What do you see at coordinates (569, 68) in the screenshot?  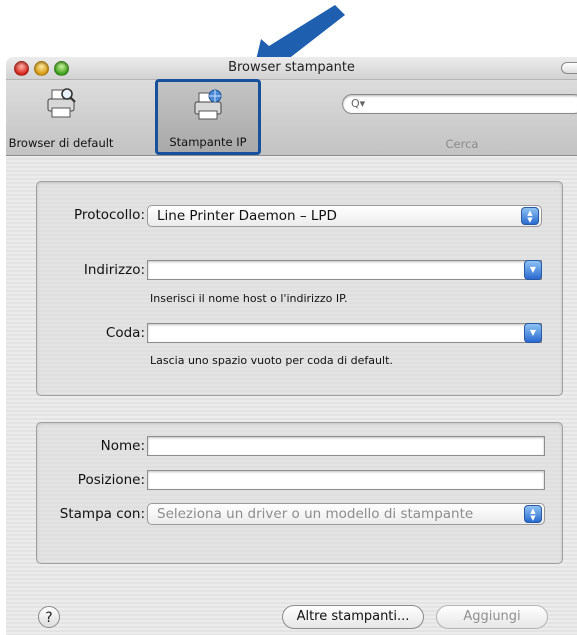 I see `toolbar-toggle-button` at bounding box center [569, 68].